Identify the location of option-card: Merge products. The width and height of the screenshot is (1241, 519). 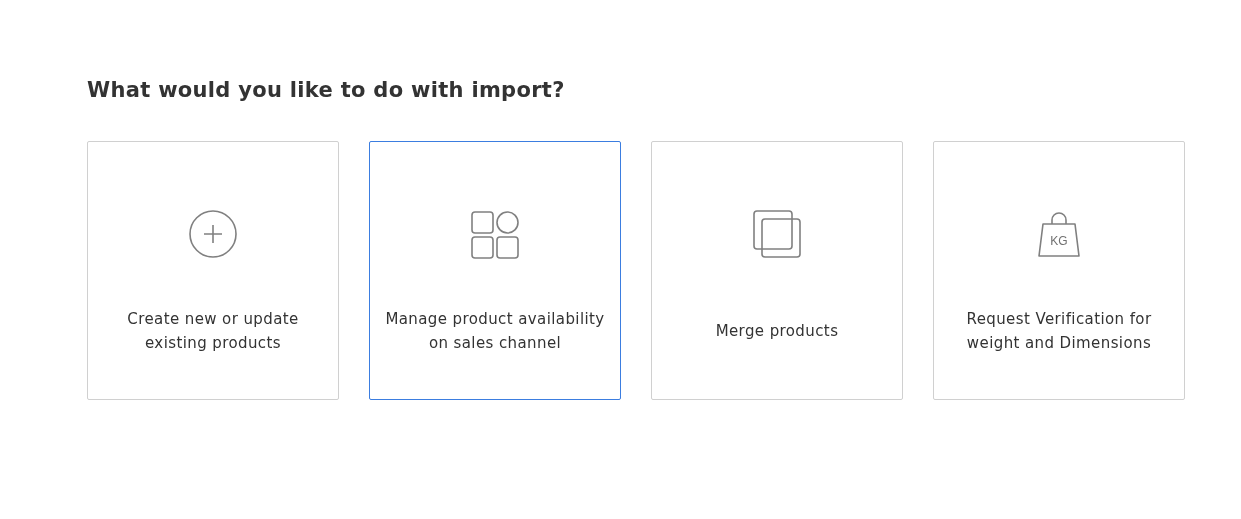
(777, 270).